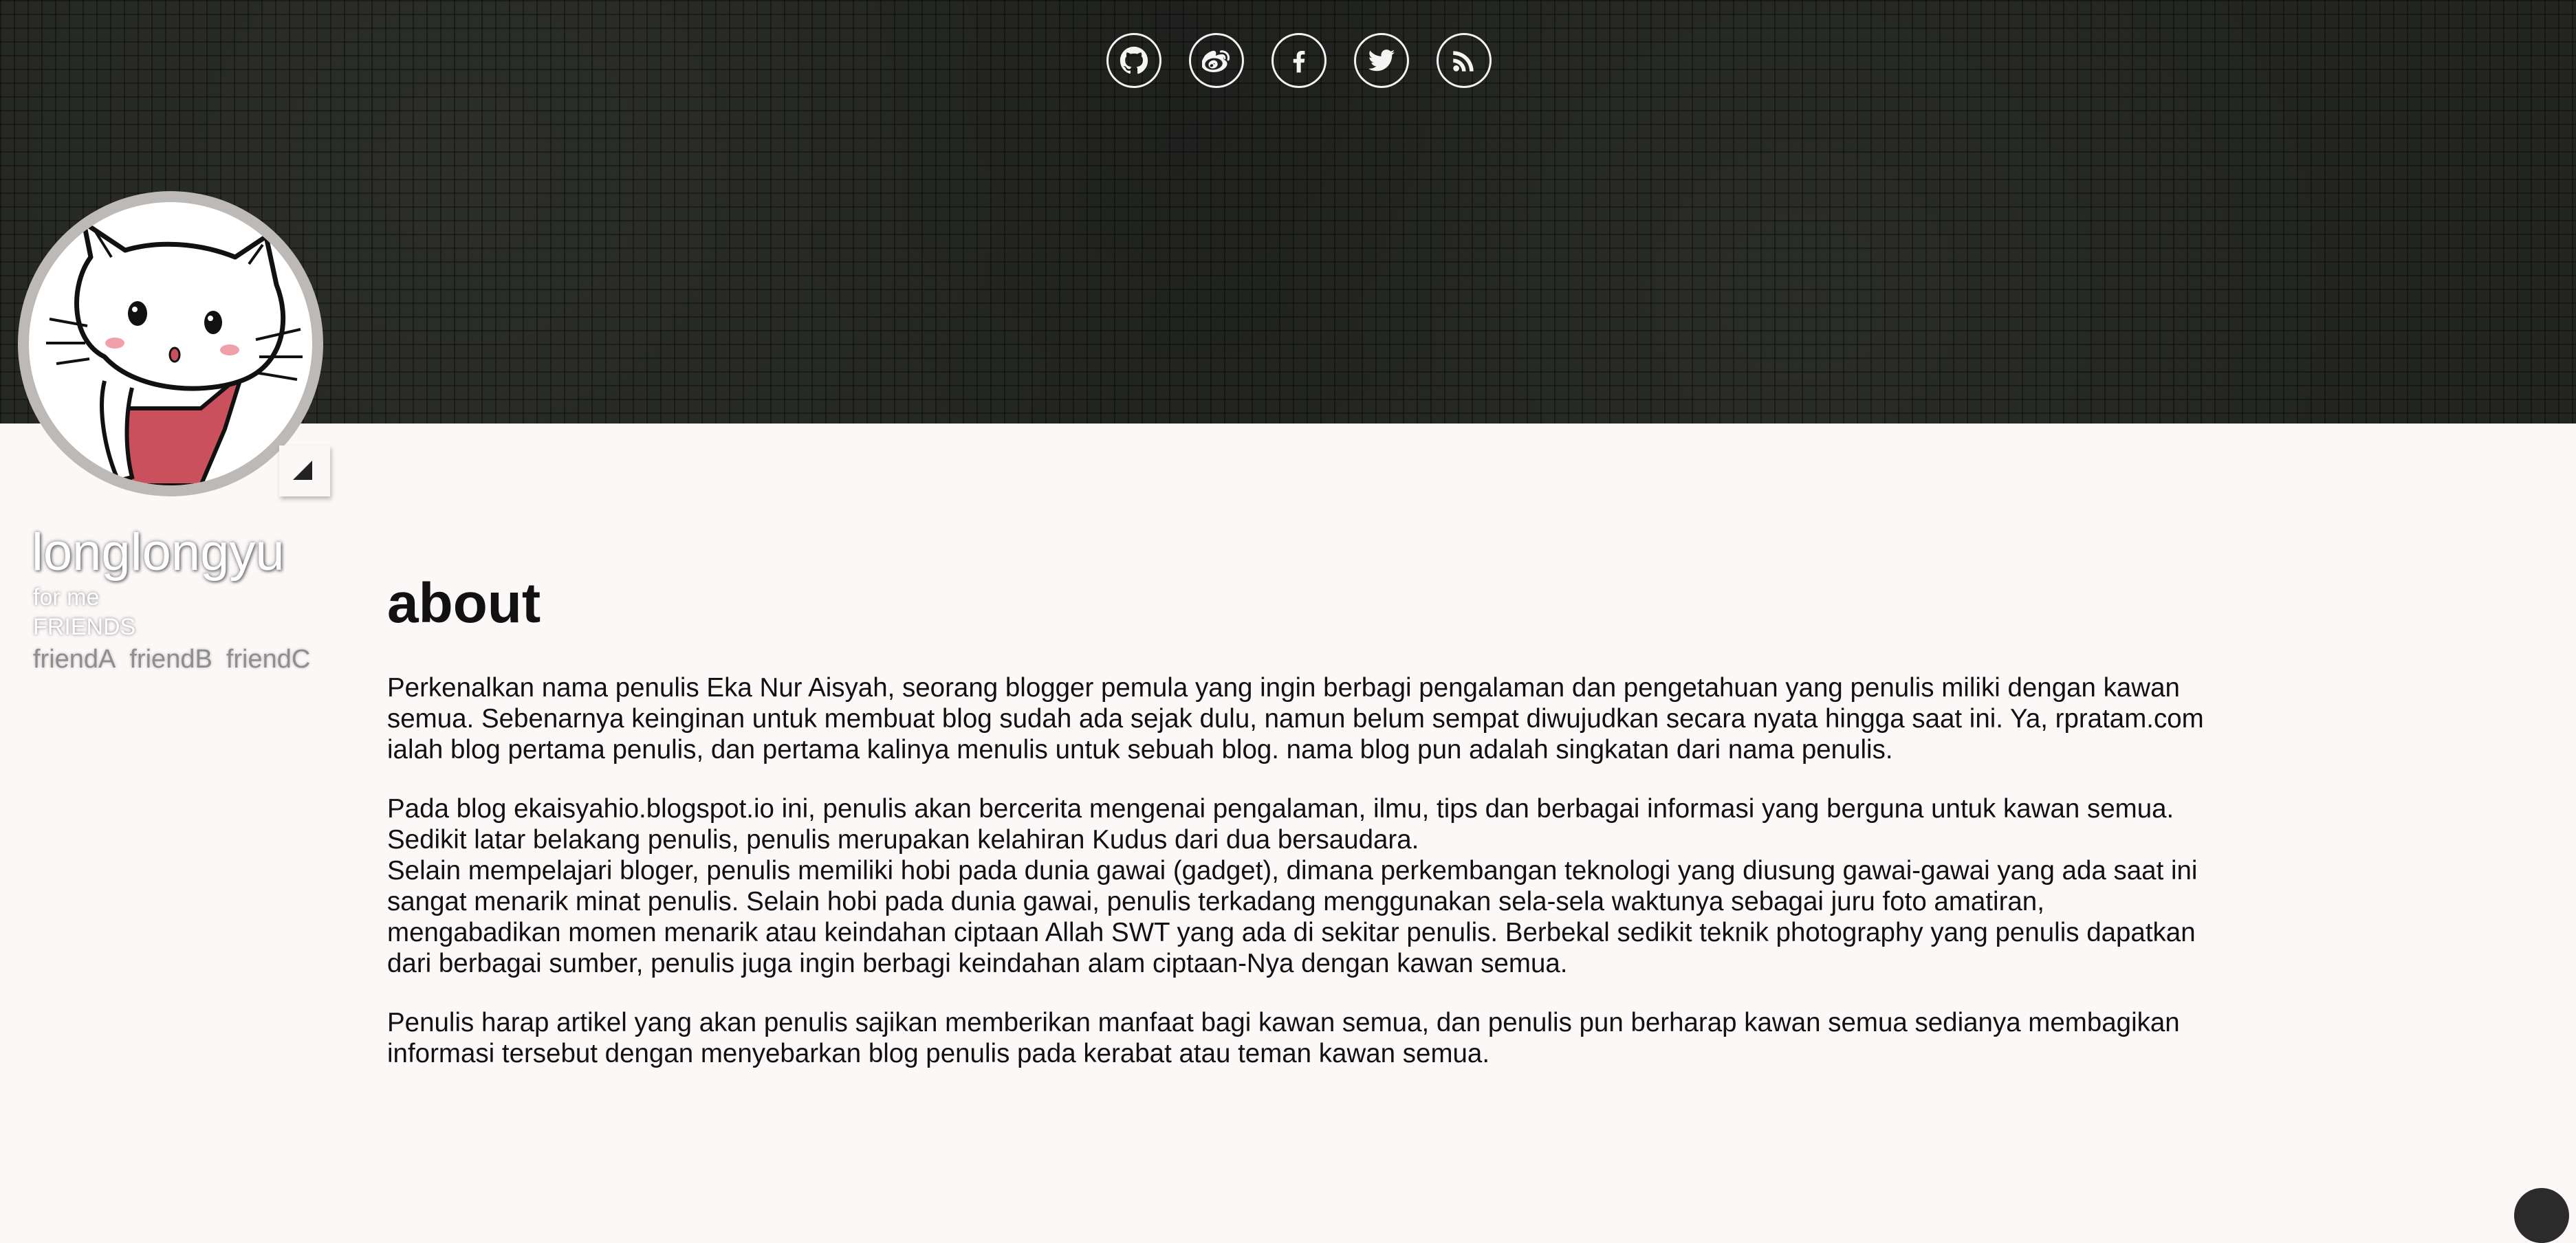 The width and height of the screenshot is (2576, 1243). Describe the element at coordinates (174, 352) in the screenshot. I see `cat-illustration` at that location.